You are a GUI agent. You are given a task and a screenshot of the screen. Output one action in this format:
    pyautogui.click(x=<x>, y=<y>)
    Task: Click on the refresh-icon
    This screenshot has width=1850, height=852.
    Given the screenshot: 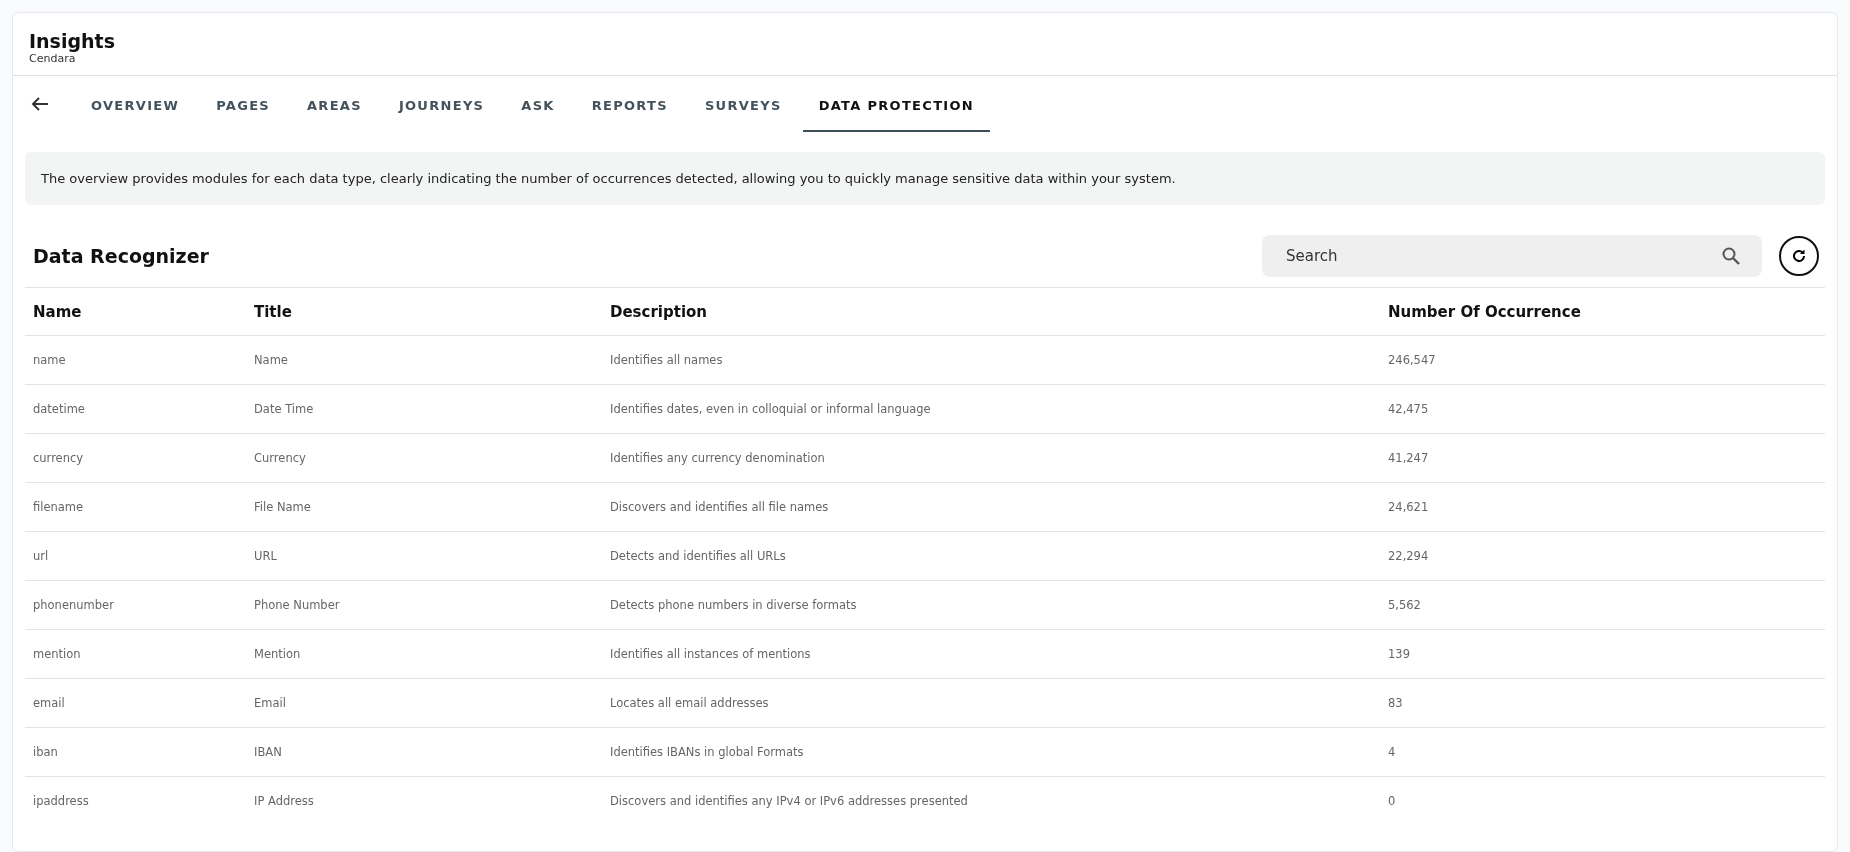 What is the action you would take?
    pyautogui.click(x=1799, y=256)
    